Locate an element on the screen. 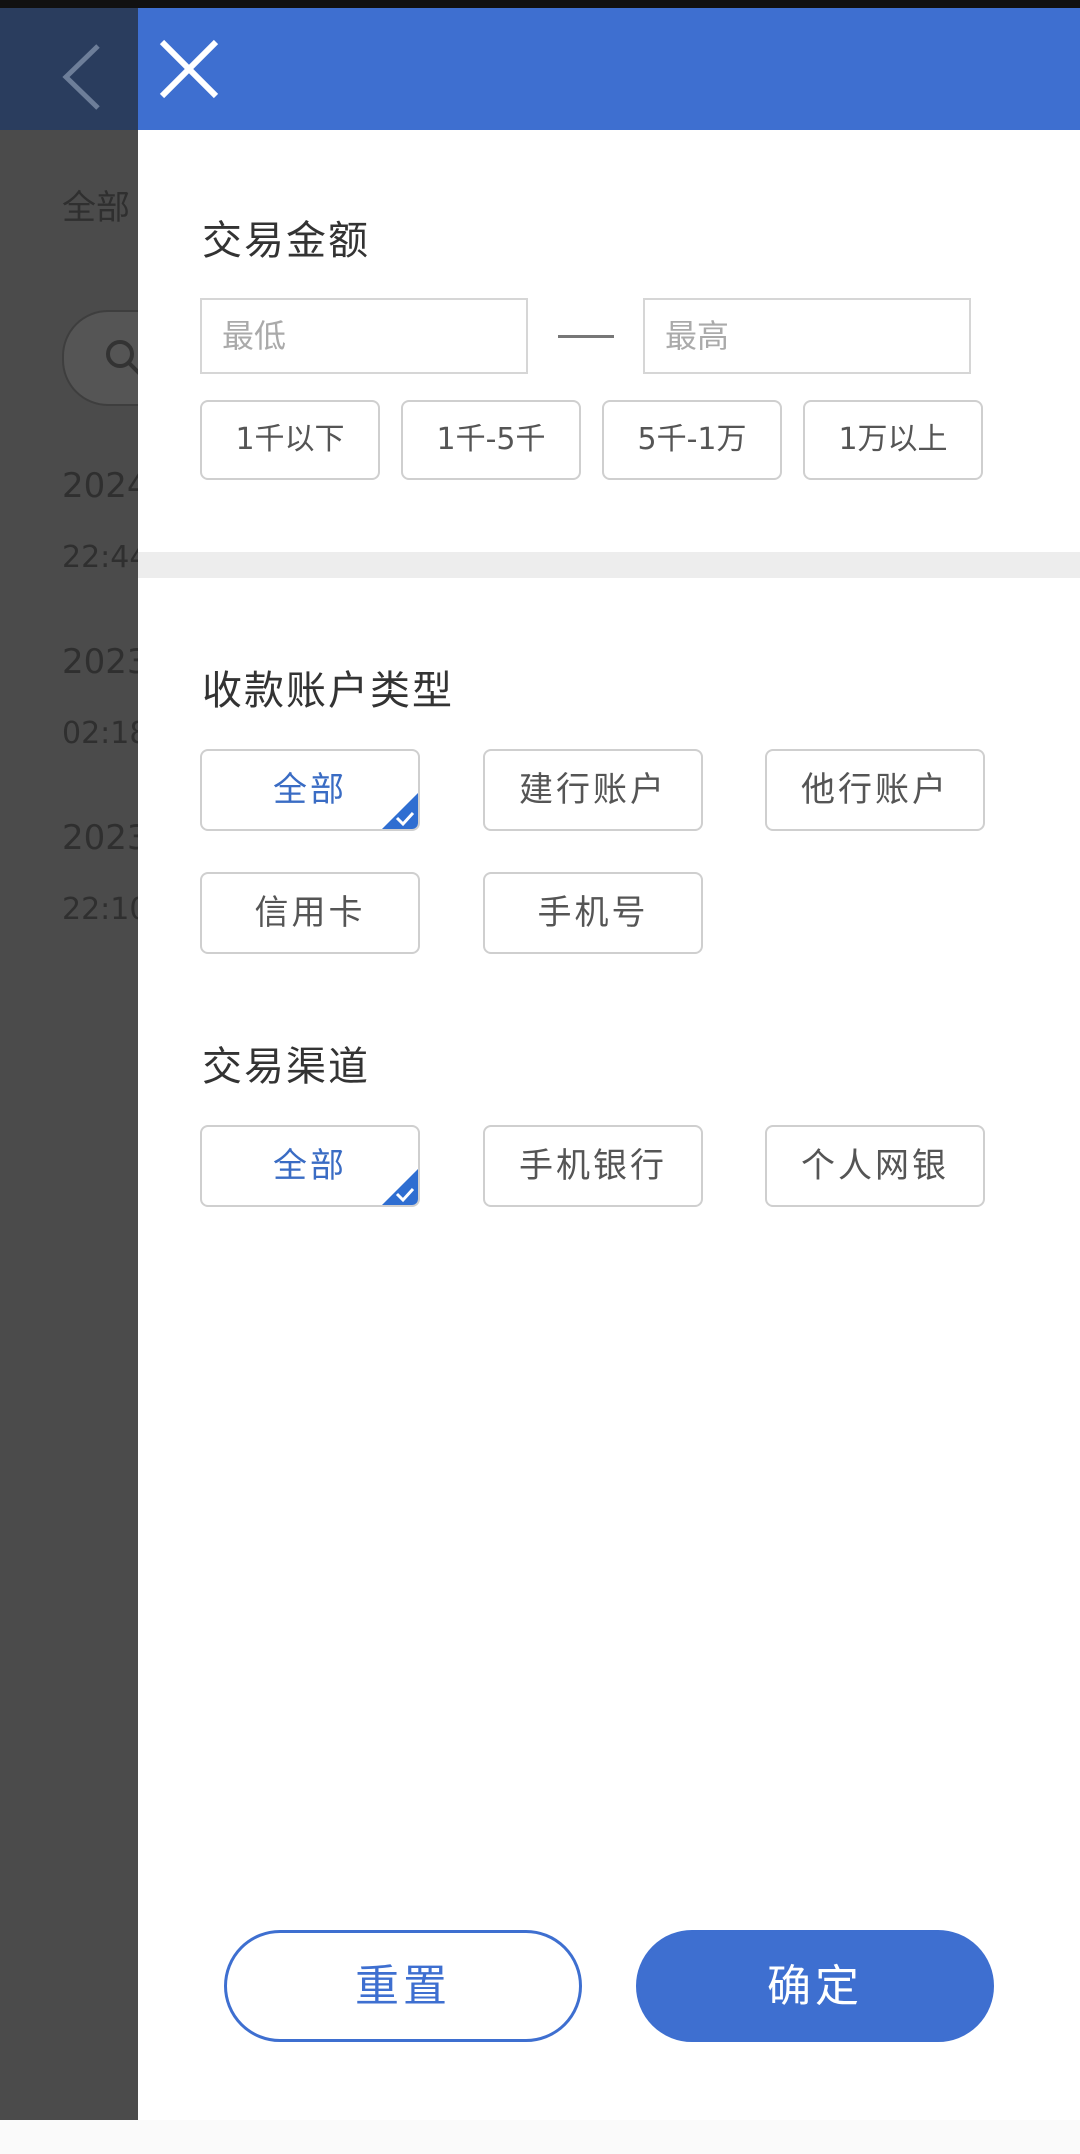  amount-range-chip: 5千-1万 is located at coordinates (692, 440).